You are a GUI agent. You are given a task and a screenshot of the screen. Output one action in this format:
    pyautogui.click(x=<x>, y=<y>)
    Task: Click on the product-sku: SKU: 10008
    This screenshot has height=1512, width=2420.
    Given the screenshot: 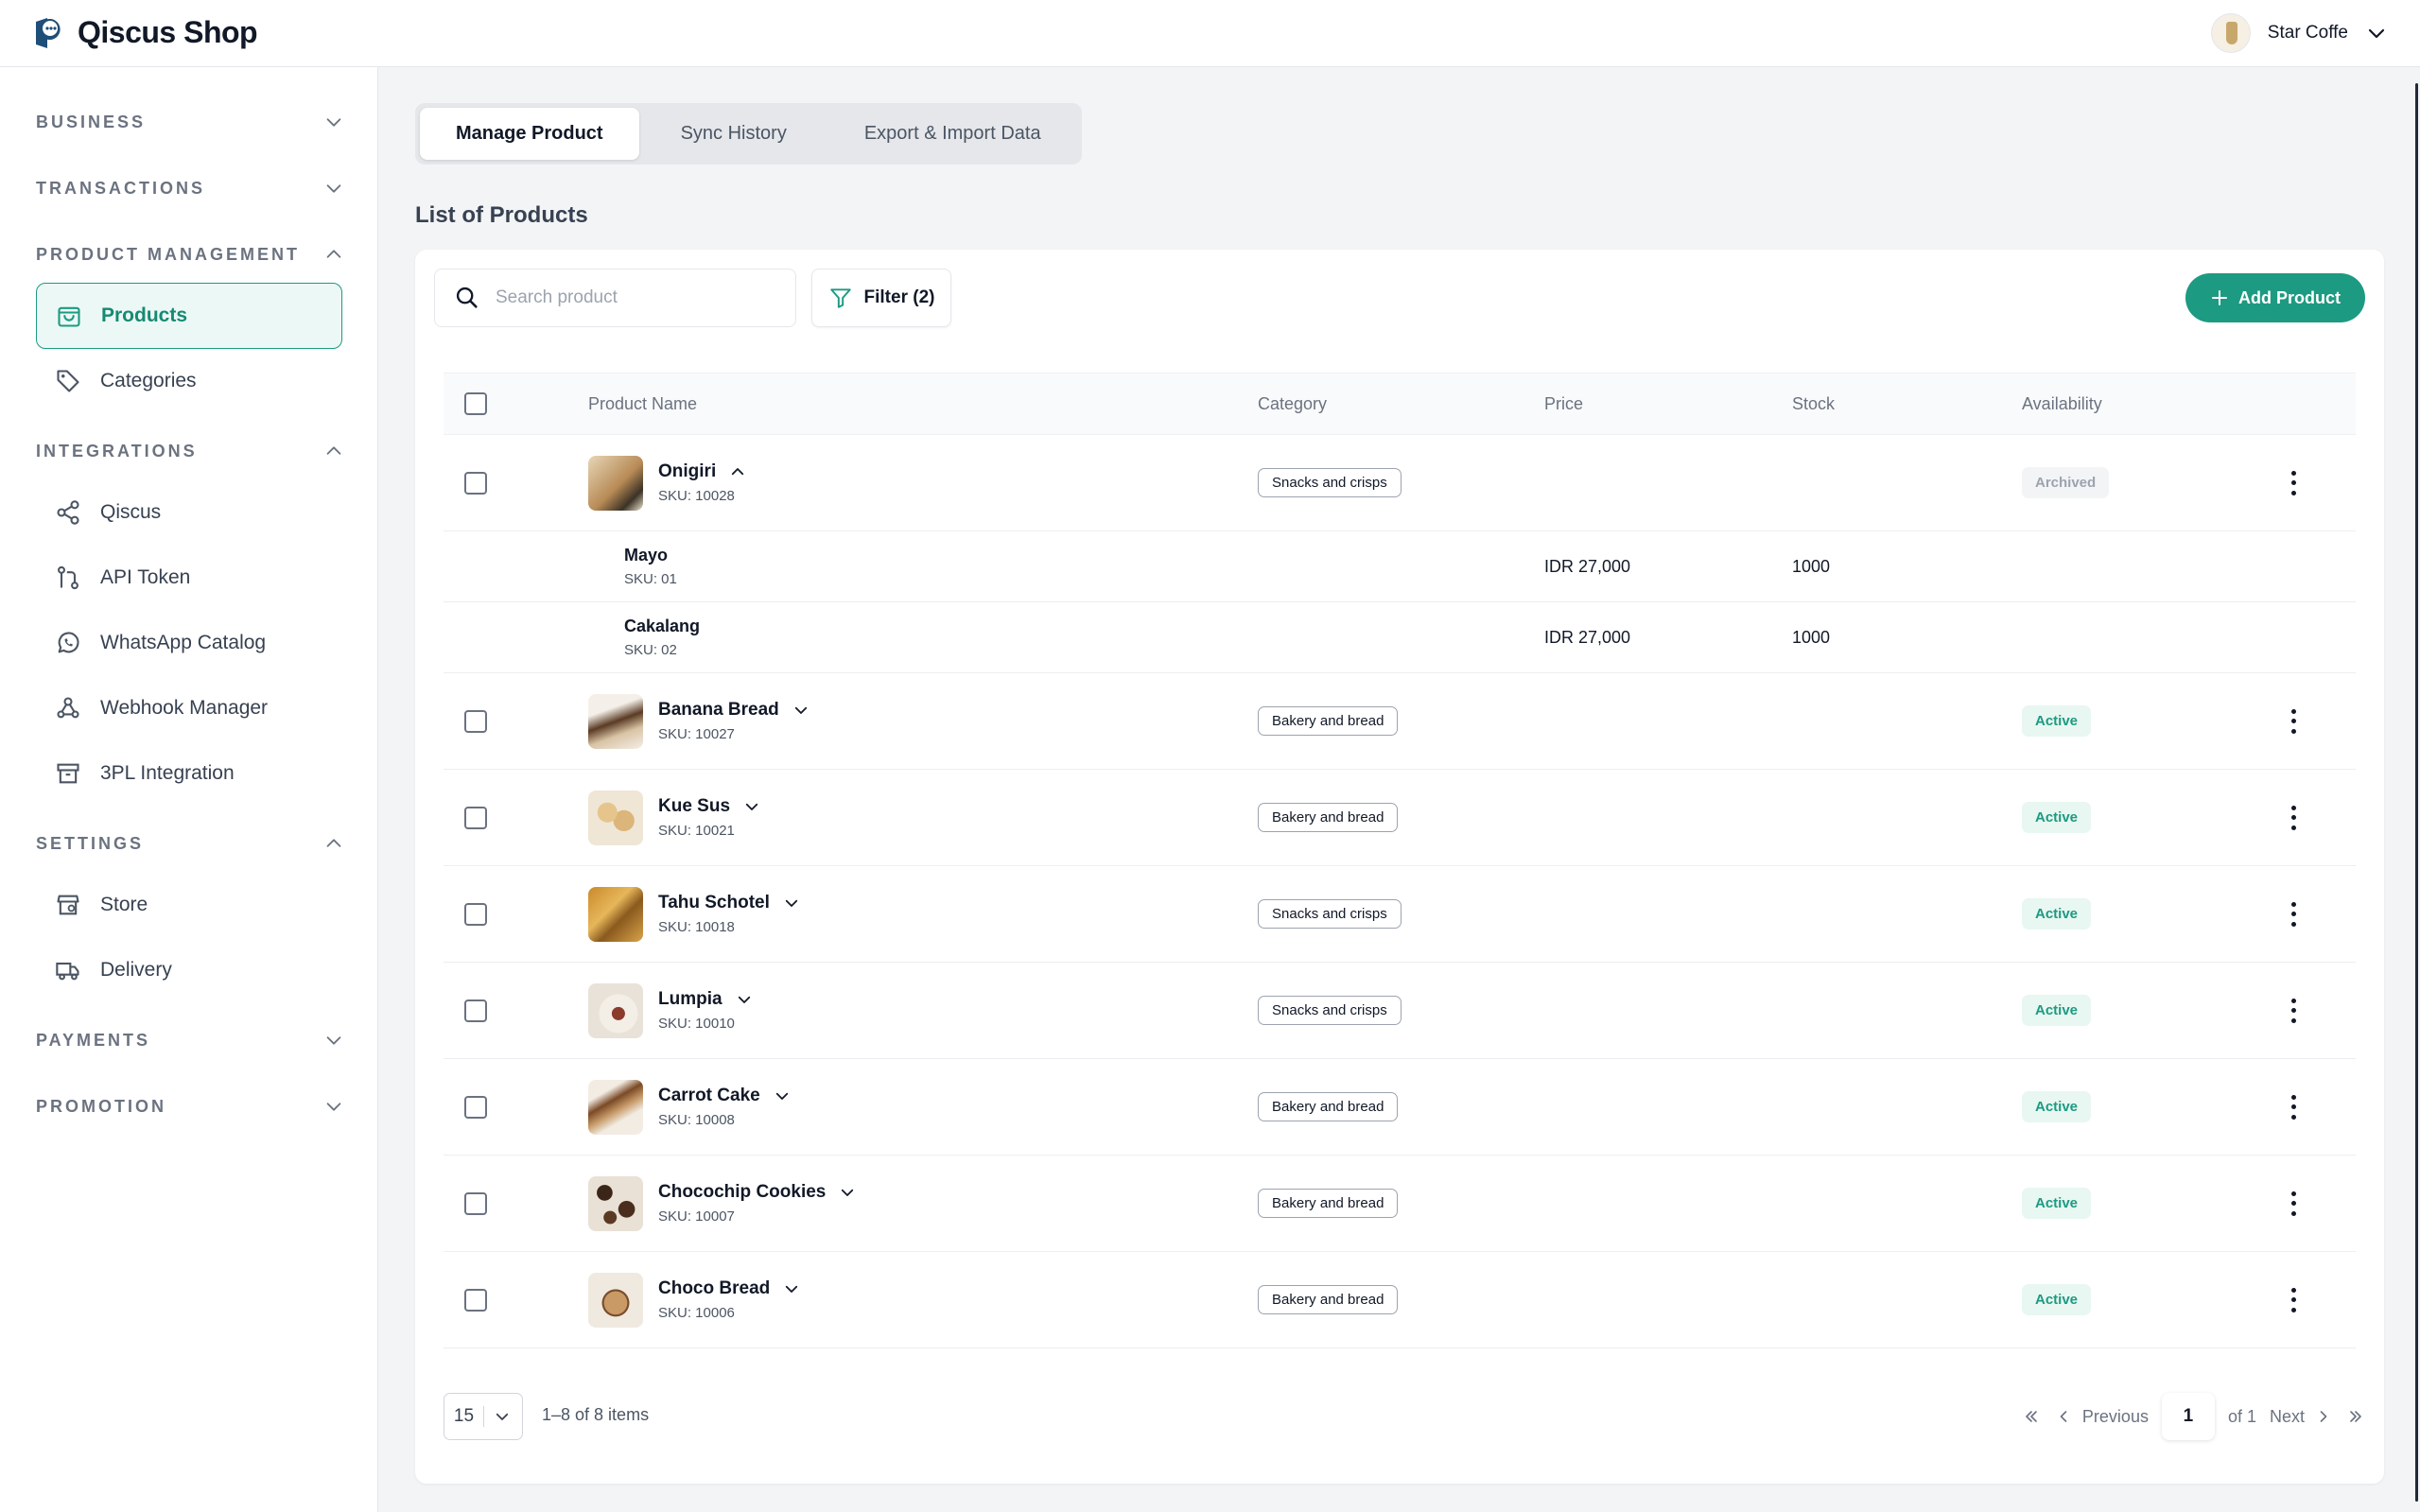 What is the action you would take?
    pyautogui.click(x=696, y=1120)
    